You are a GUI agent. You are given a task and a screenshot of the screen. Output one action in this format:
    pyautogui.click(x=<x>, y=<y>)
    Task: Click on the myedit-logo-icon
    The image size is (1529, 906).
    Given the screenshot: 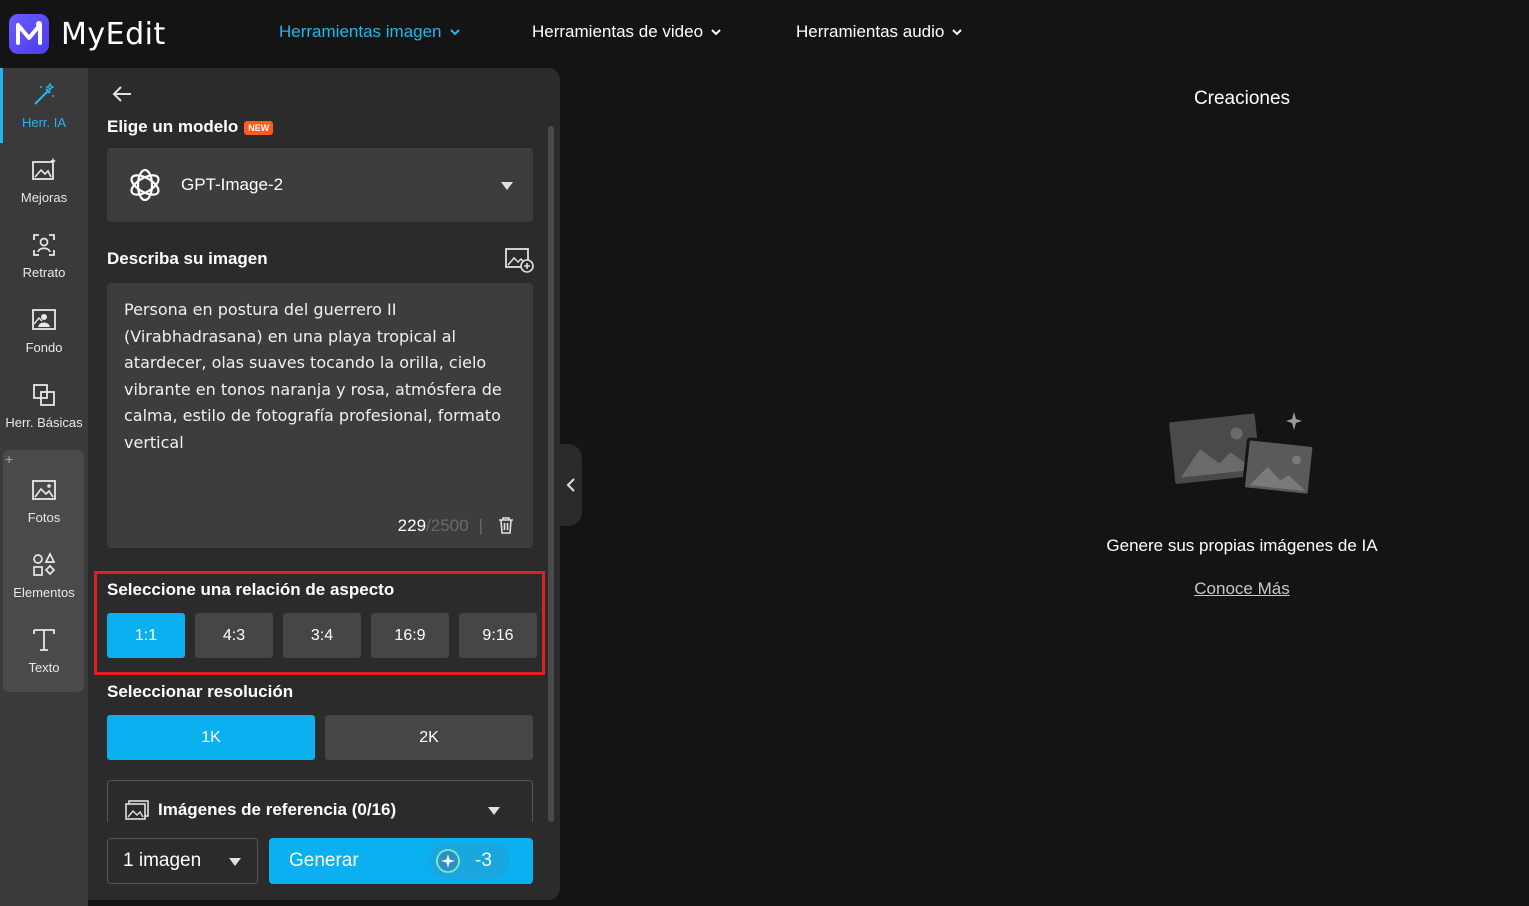 What is the action you would take?
    pyautogui.click(x=29, y=34)
    